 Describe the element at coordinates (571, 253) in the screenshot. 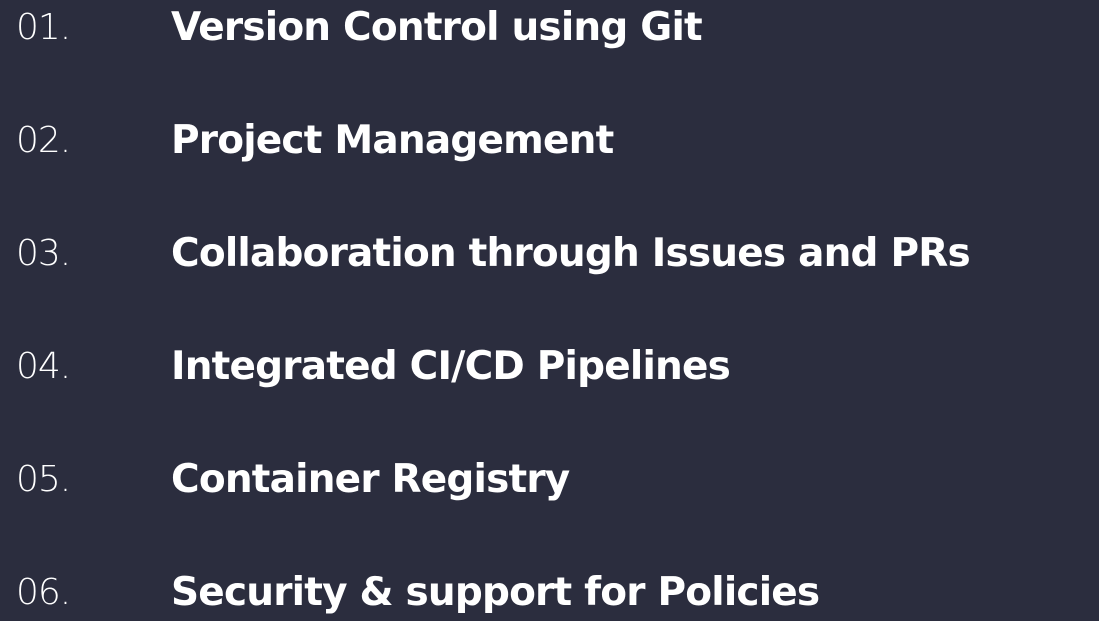

I see `item-title: Collaboration through Issues and PRs` at that location.